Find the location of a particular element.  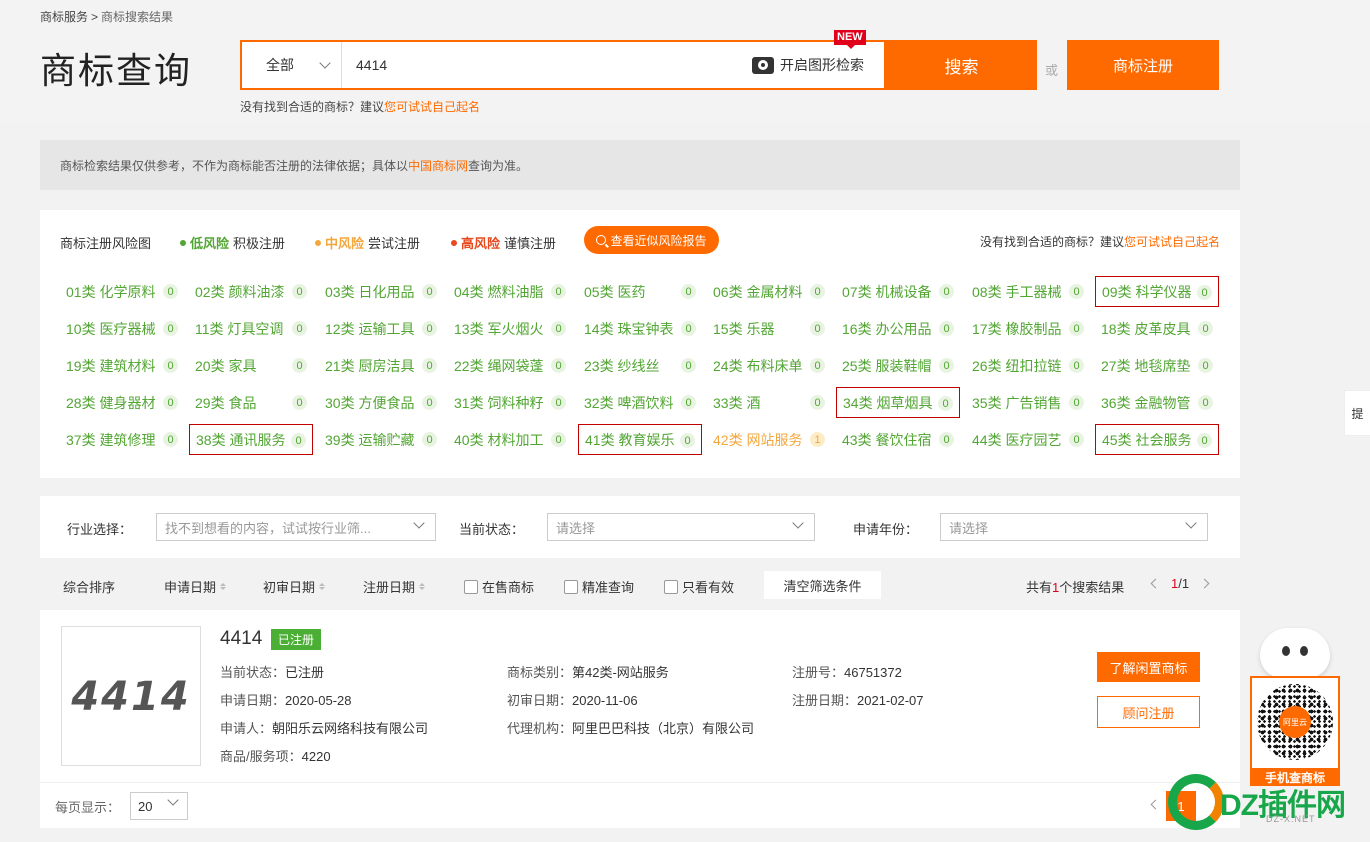

class-item: 18类 皮革皮具 0 is located at coordinates (1157, 328).